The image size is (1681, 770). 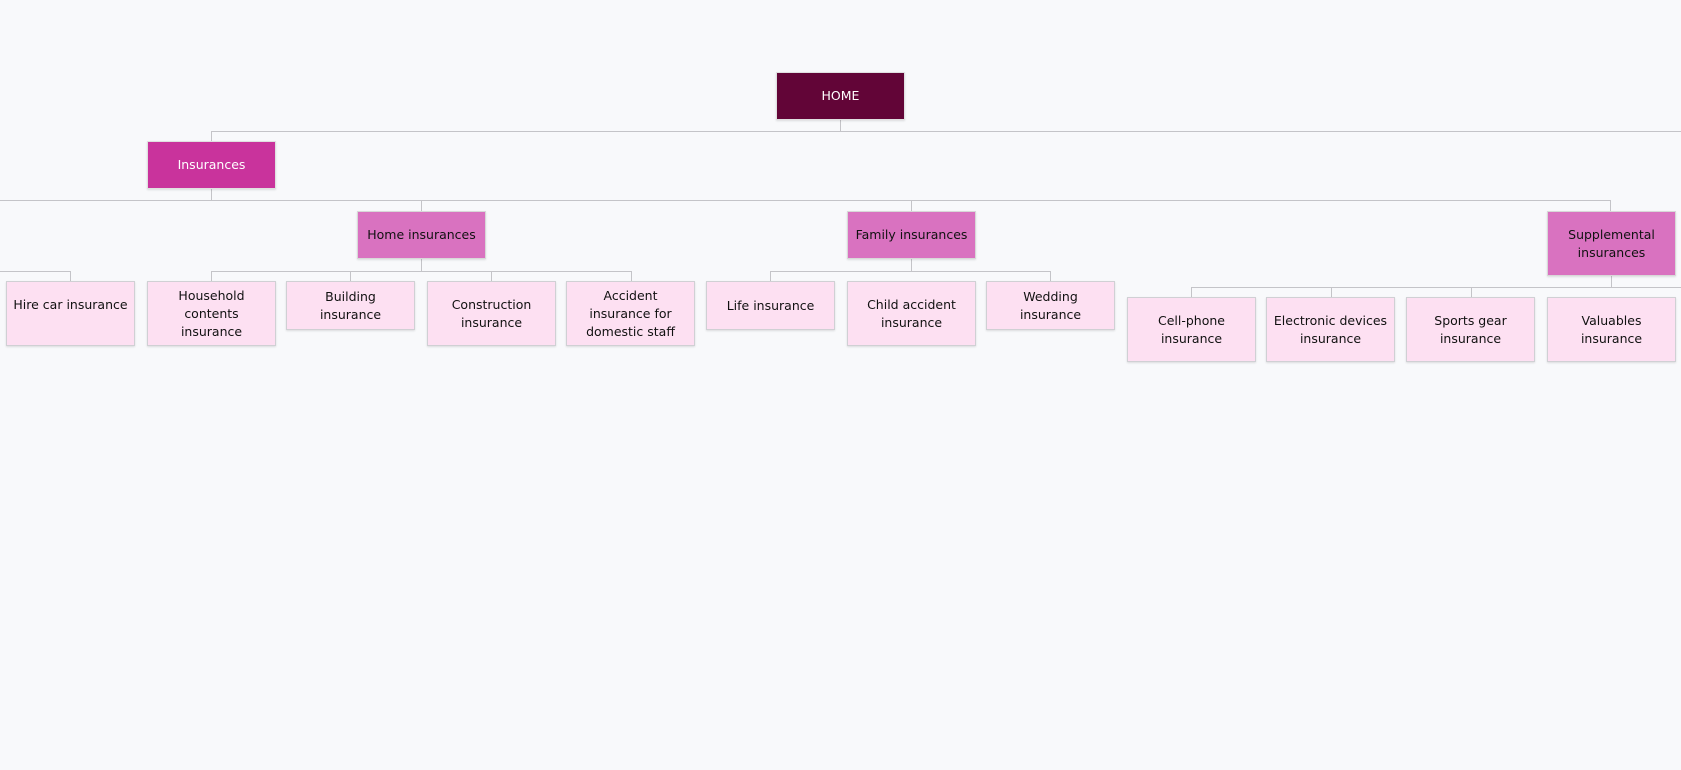 I want to click on node-construction-insurance: Construction insurance, so click(x=491, y=313).